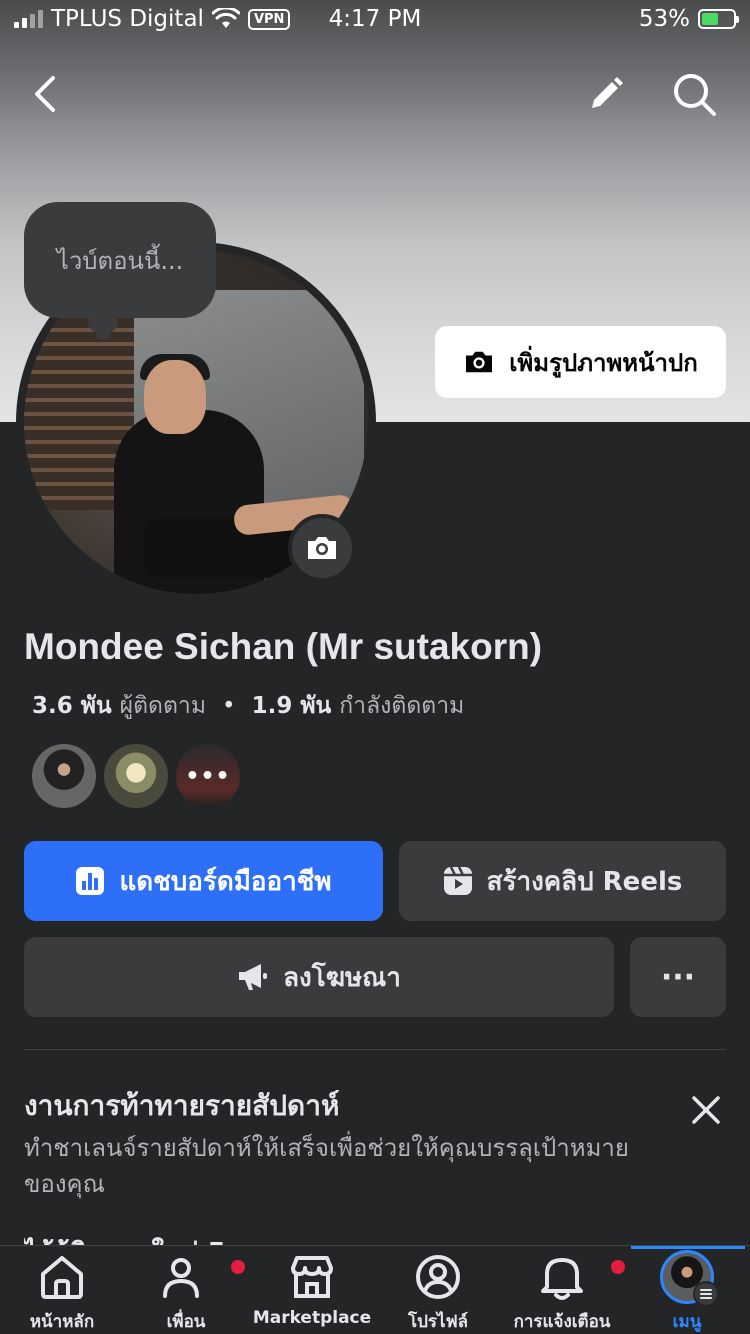  What do you see at coordinates (718, 19) in the screenshot?
I see `battery-icon` at bounding box center [718, 19].